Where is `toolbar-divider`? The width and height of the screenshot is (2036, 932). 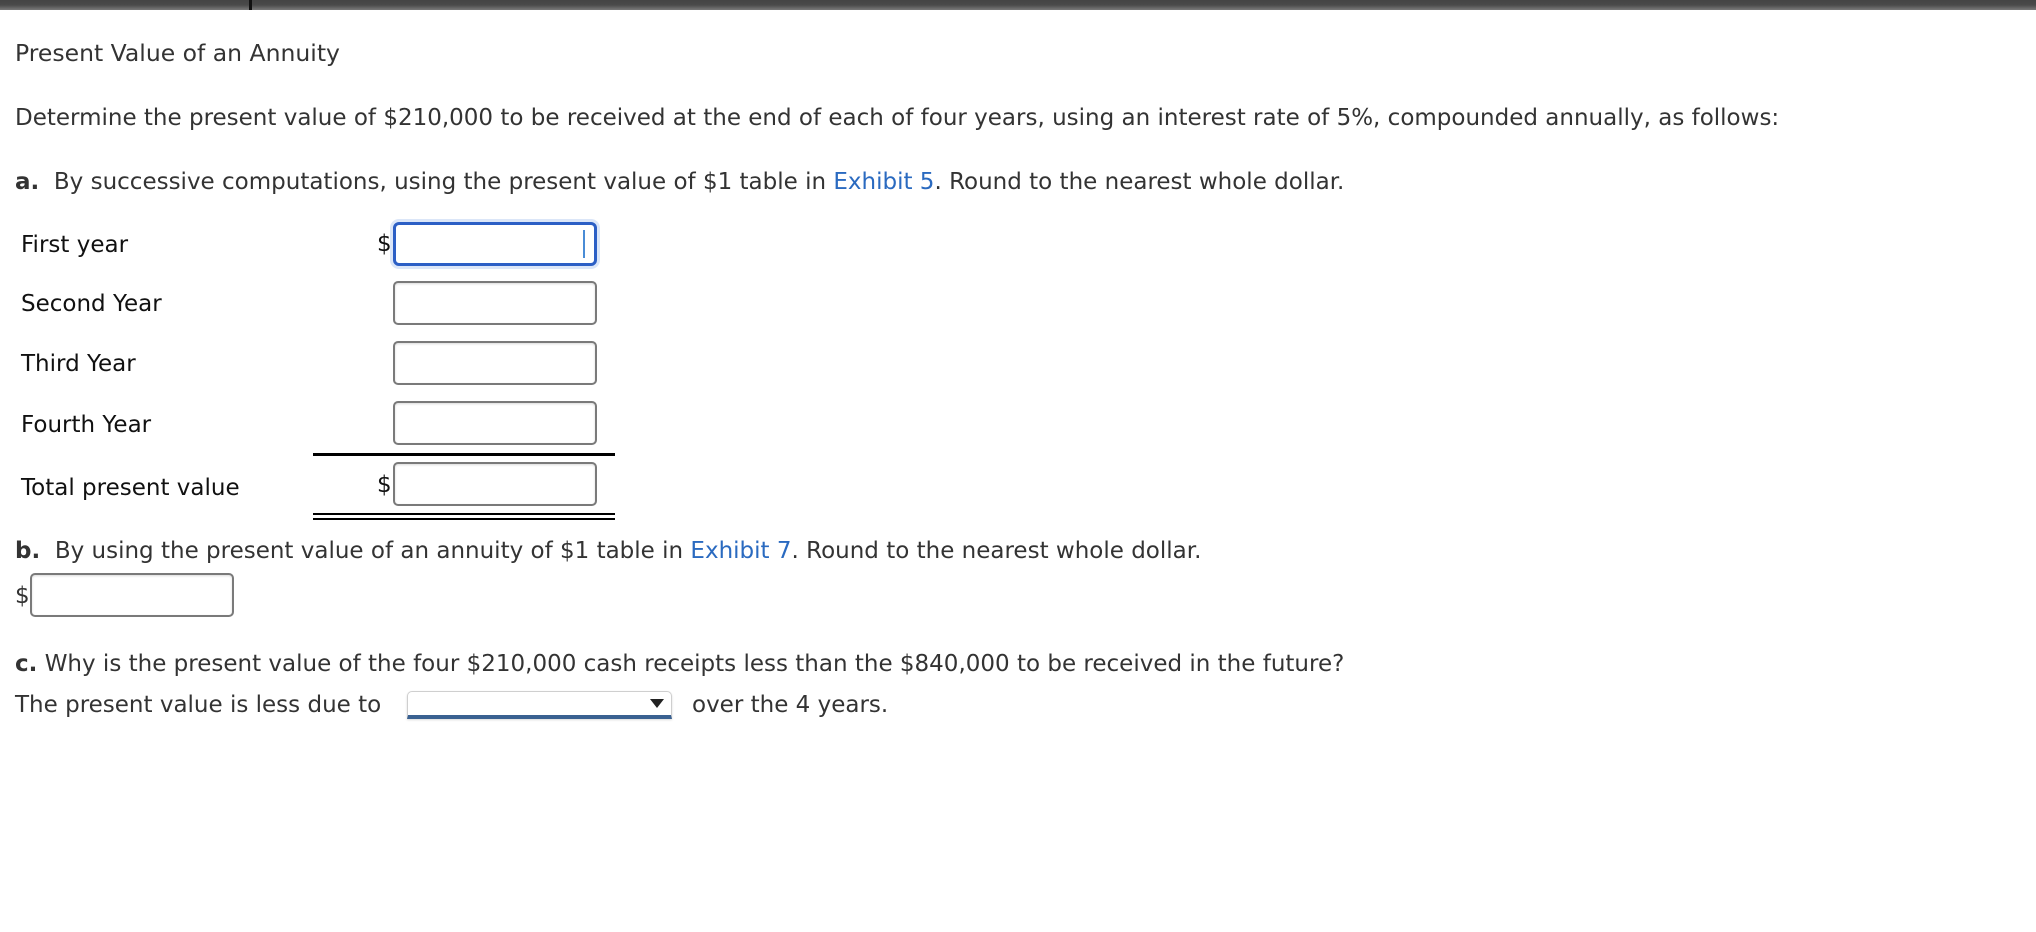
toolbar-divider is located at coordinates (250, 5).